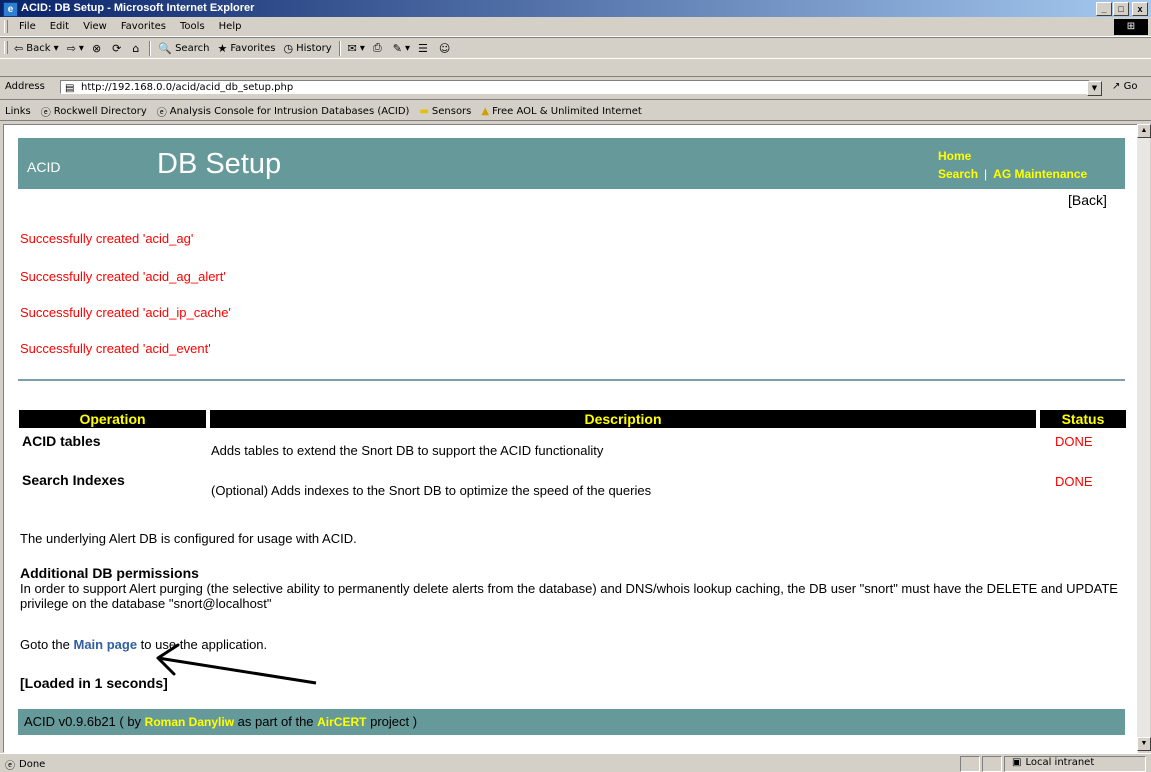 The image size is (1151, 772). What do you see at coordinates (307, 48) in the screenshot?
I see `history-button: ◷ History` at bounding box center [307, 48].